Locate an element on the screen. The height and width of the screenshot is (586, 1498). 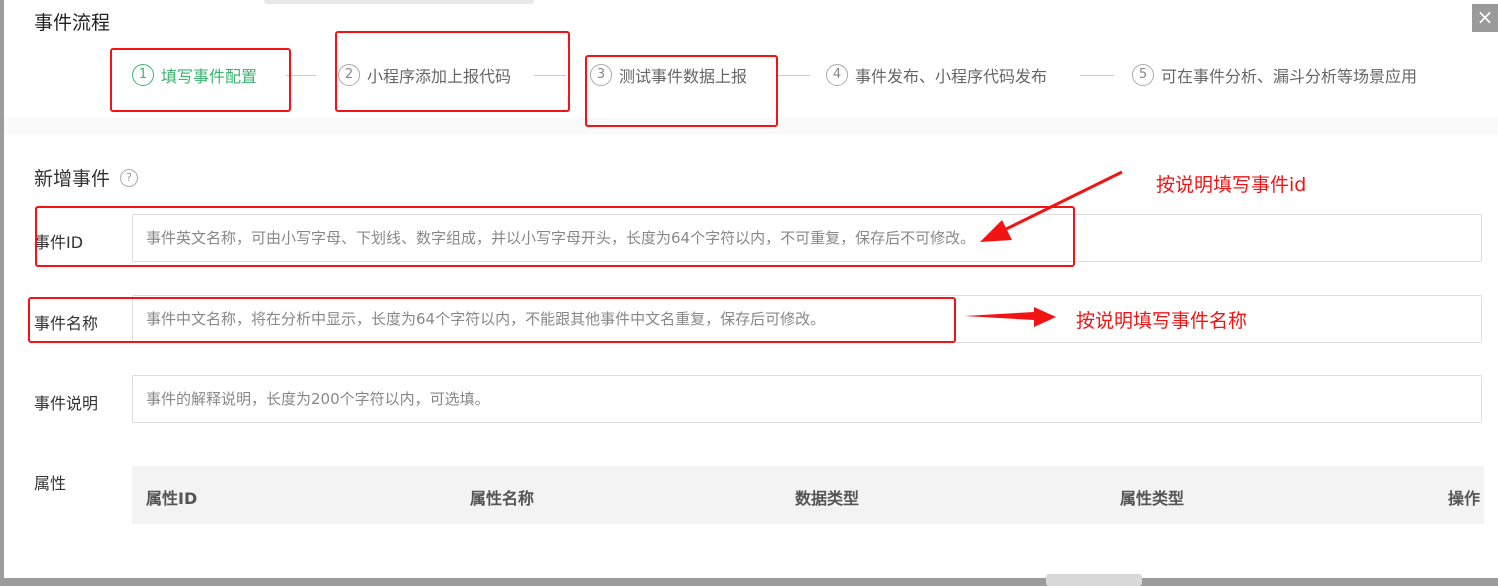
annotation-arrows is located at coordinates (1043, 248).